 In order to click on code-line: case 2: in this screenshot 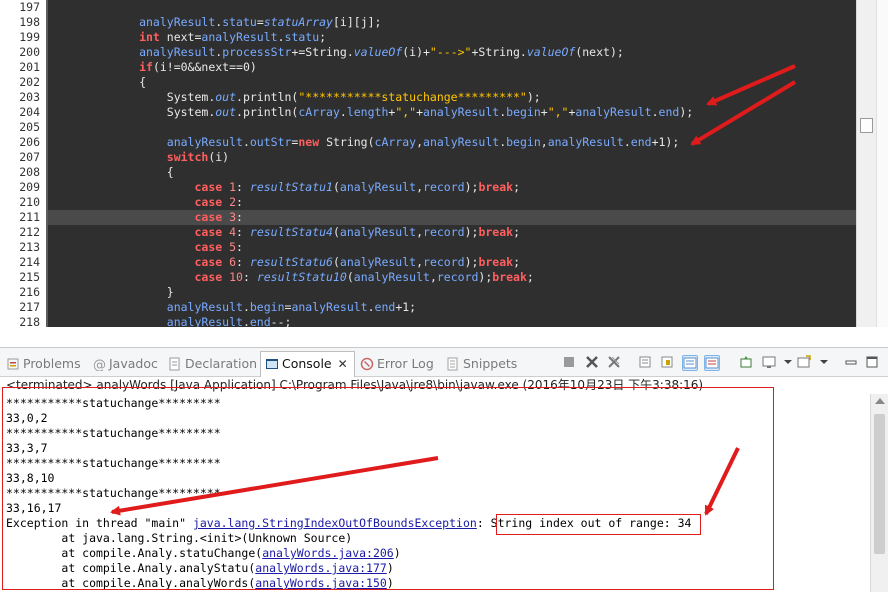, I will do `click(452, 202)`.